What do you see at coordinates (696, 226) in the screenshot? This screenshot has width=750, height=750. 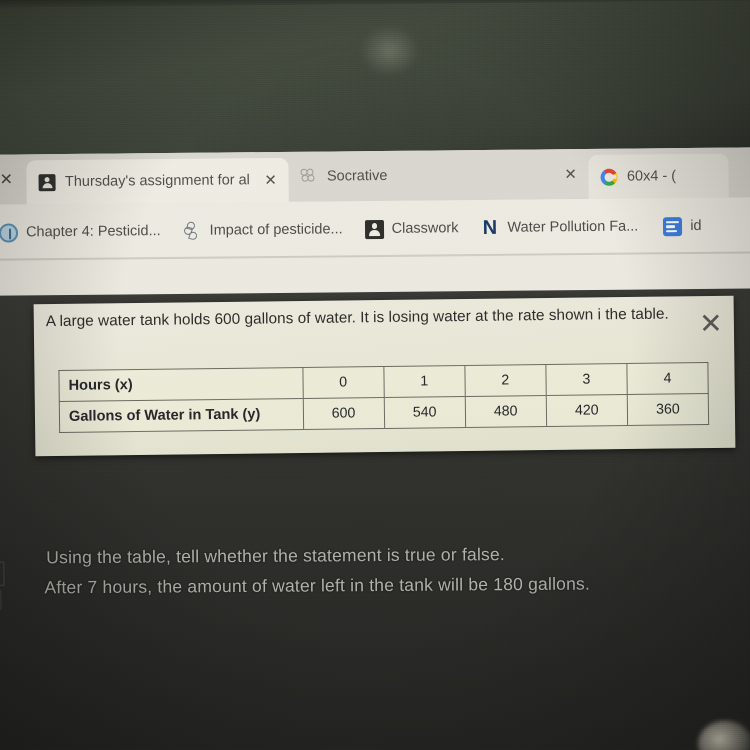 I see `bookmark-label: id` at bounding box center [696, 226].